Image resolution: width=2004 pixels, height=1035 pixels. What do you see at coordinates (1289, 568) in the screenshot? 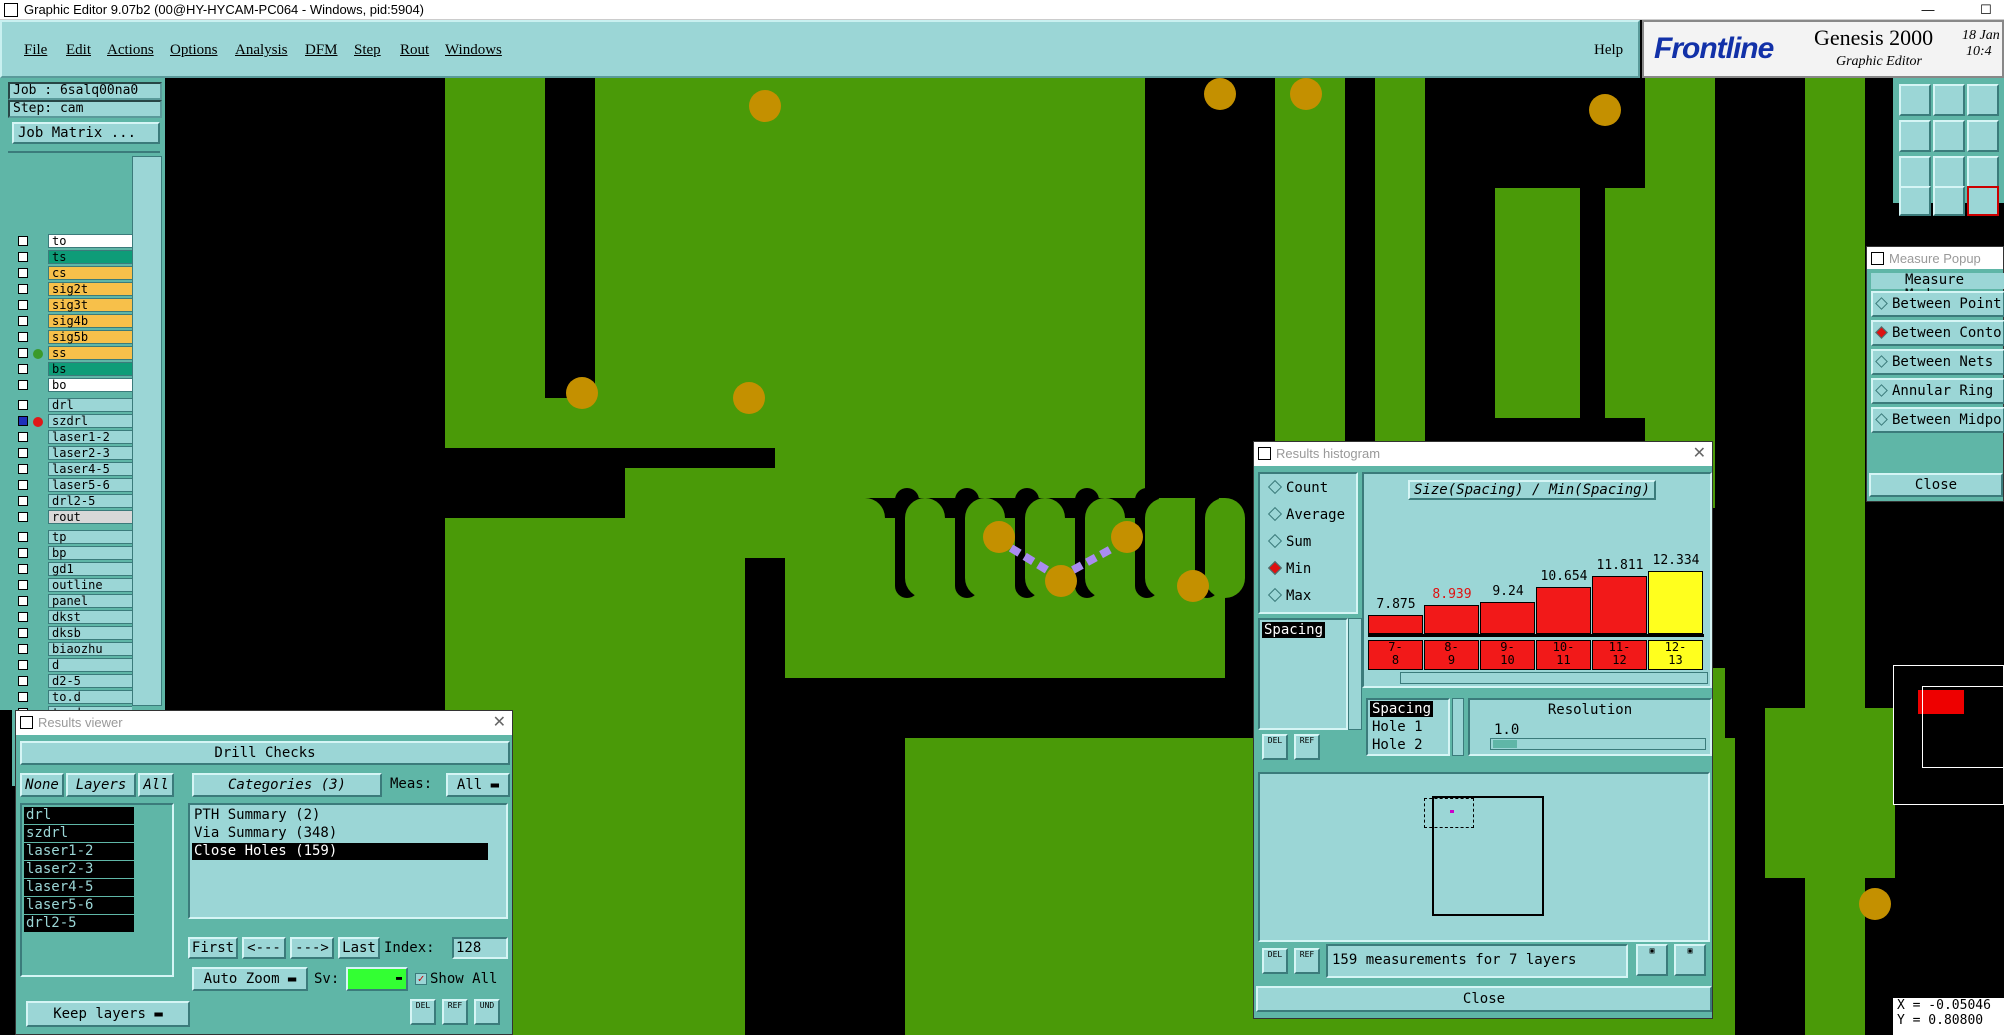
I see `mode-radio-min: Min` at bounding box center [1289, 568].